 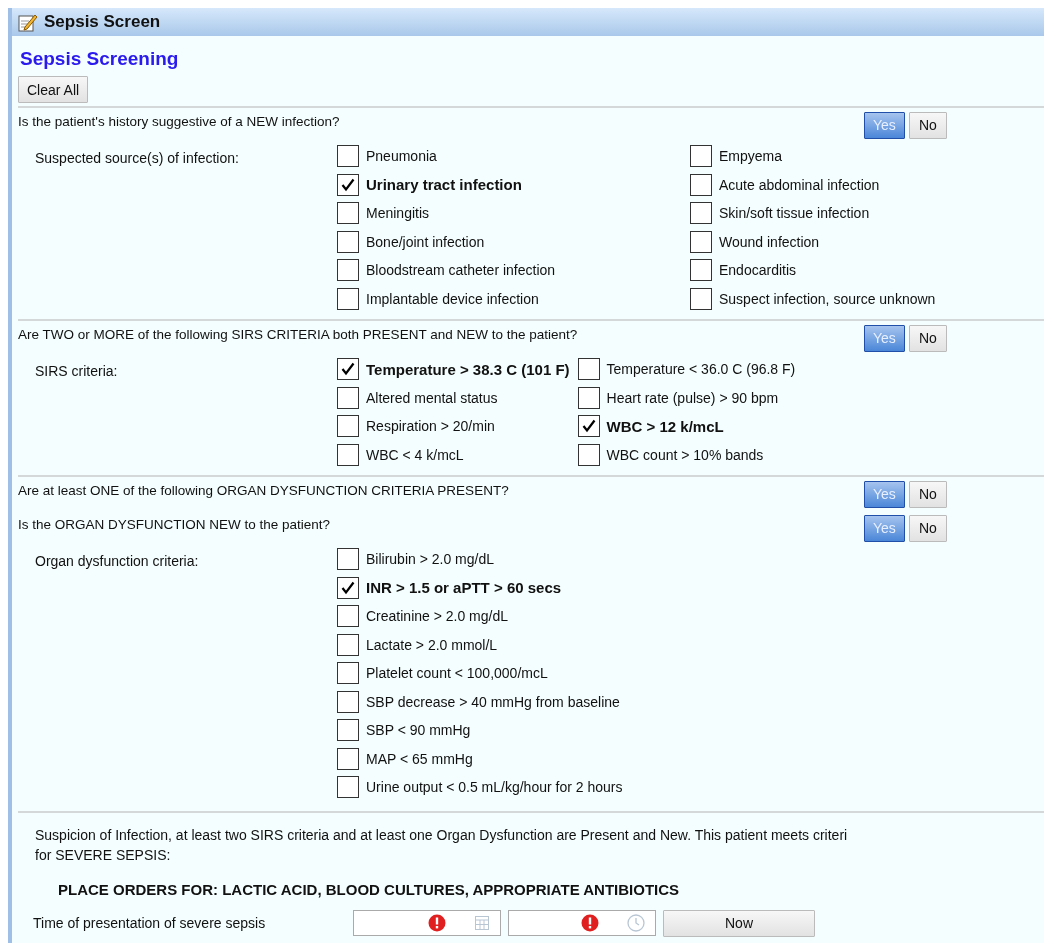 I want to click on window-title: Sepsis Screen, so click(x=102, y=22).